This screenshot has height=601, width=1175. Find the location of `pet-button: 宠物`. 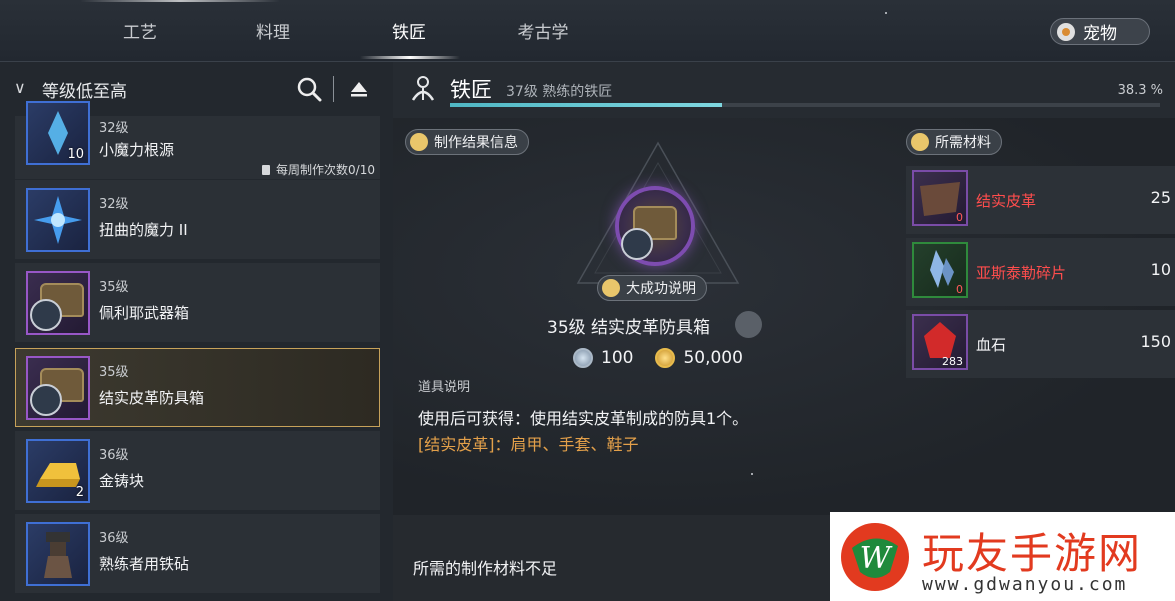

pet-button: 宠物 is located at coordinates (1100, 31).